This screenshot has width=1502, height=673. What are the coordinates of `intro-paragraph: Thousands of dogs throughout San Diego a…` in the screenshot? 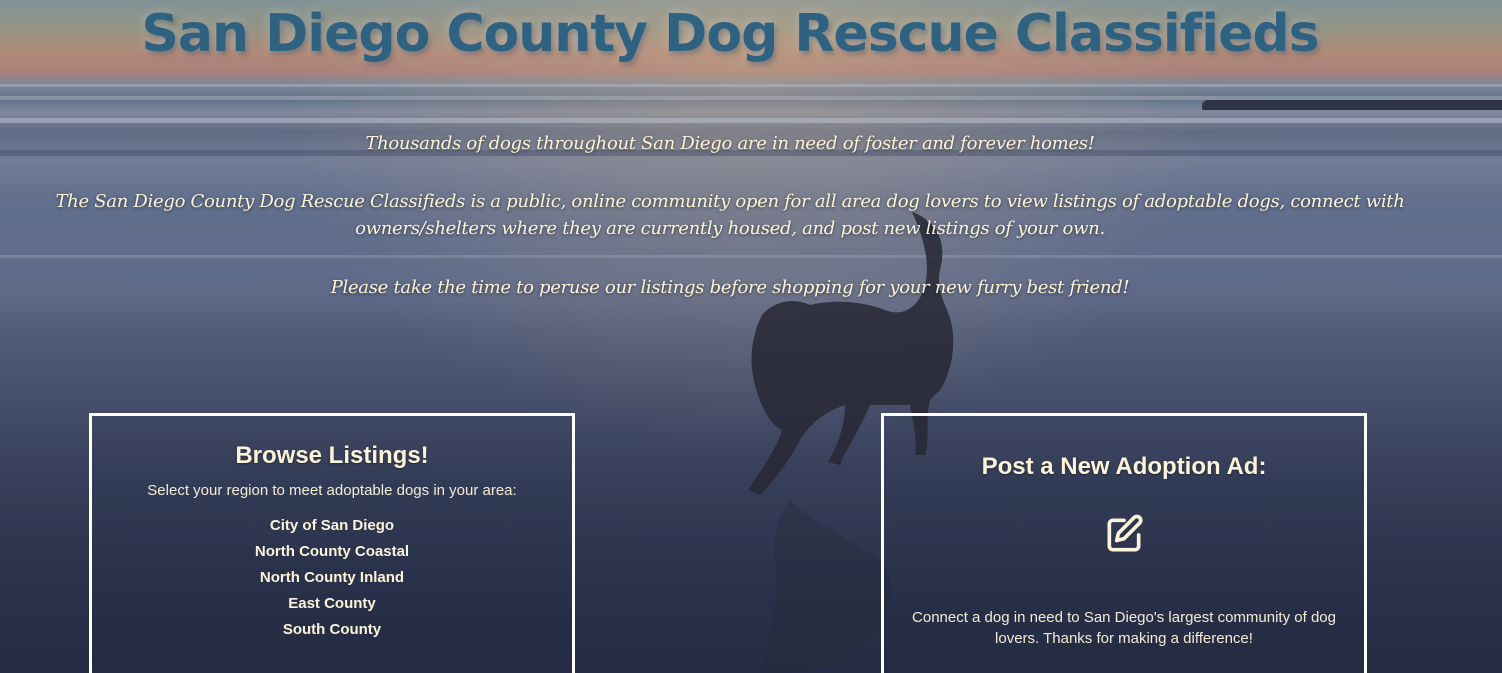 It's located at (730, 143).